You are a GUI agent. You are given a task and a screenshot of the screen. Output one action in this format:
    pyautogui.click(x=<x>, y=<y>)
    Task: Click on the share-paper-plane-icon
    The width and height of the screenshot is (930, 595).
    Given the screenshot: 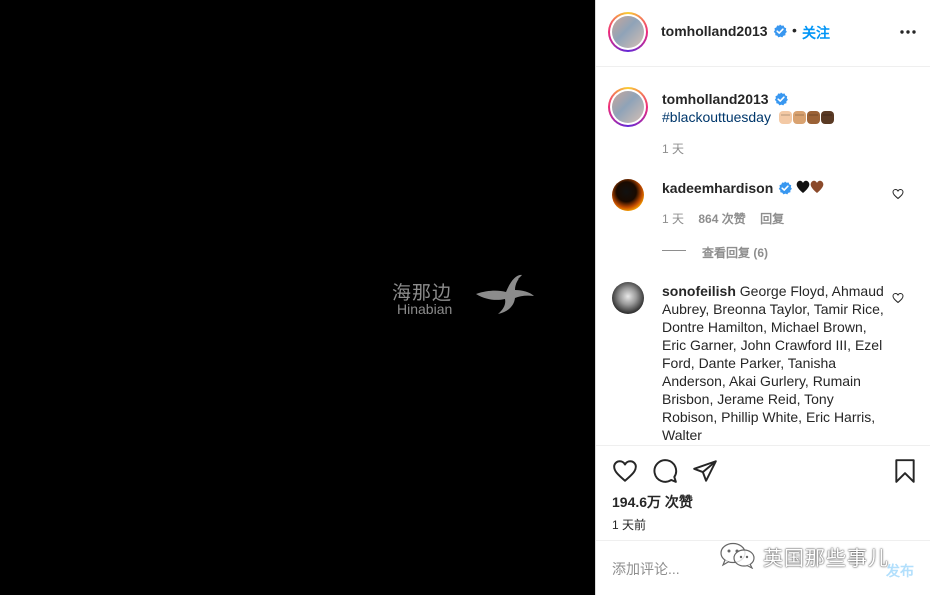 What is the action you would take?
    pyautogui.click(x=705, y=471)
    